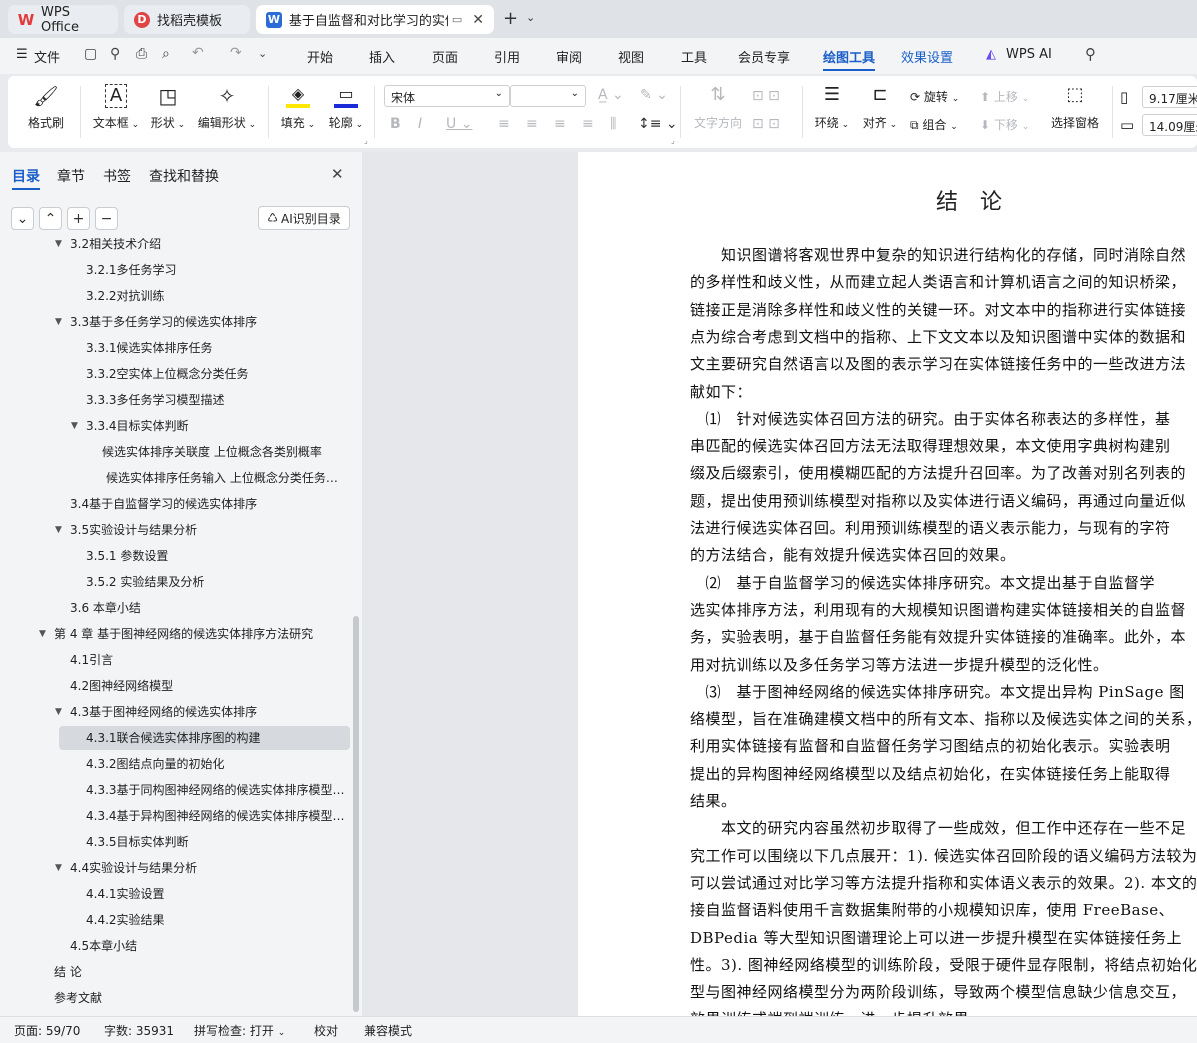  I want to click on chevron-down-icon: ⌄, so click(530, 17).